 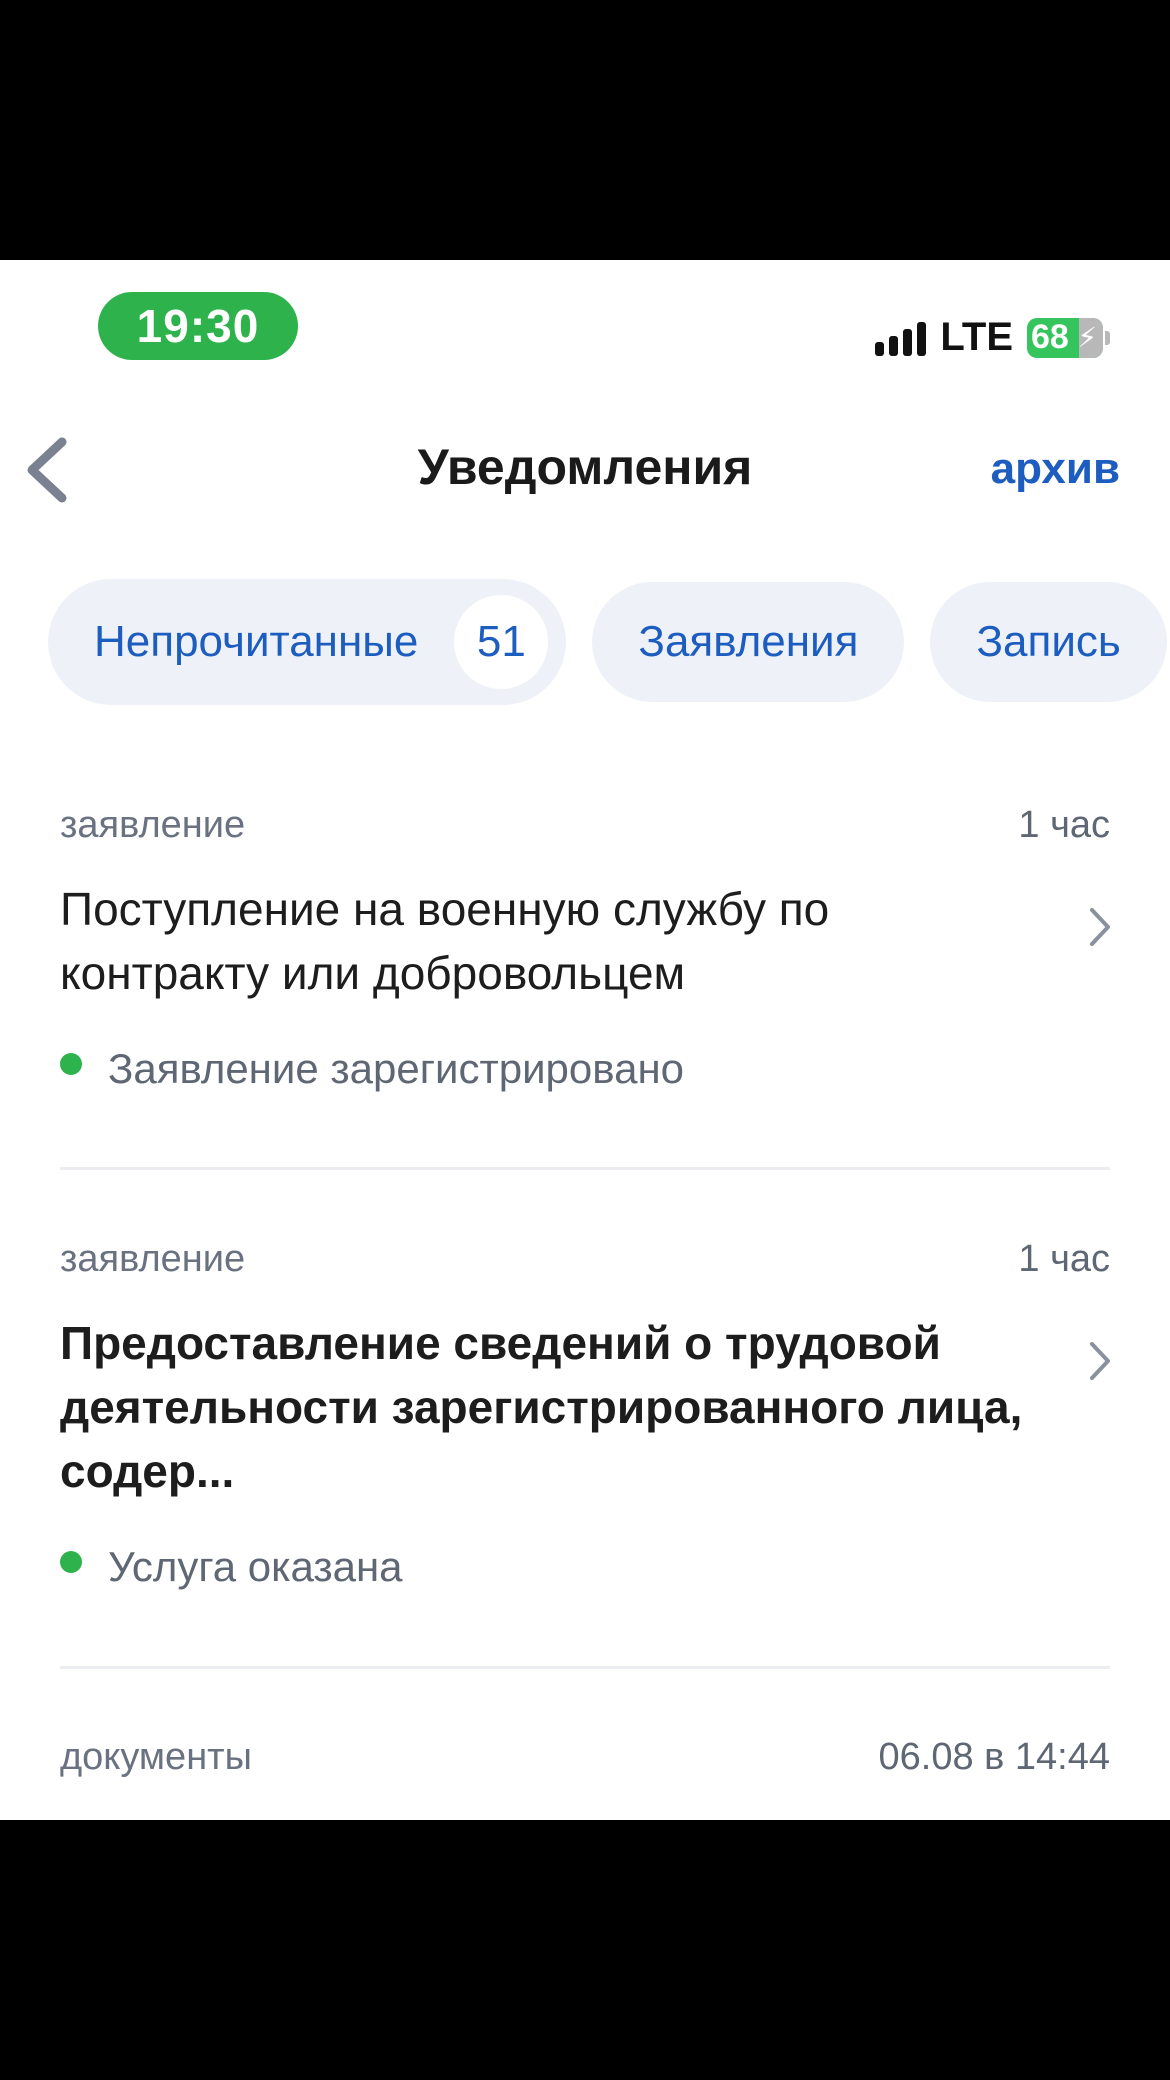 What do you see at coordinates (585, 1567) in the screenshot?
I see `notification-status: Услуга оказана` at bounding box center [585, 1567].